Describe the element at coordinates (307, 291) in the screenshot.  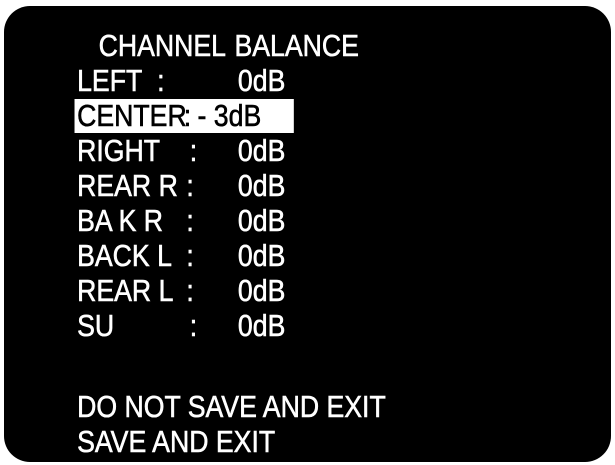
I see `channel-row-rear-l: REAR L : 0dB` at that location.